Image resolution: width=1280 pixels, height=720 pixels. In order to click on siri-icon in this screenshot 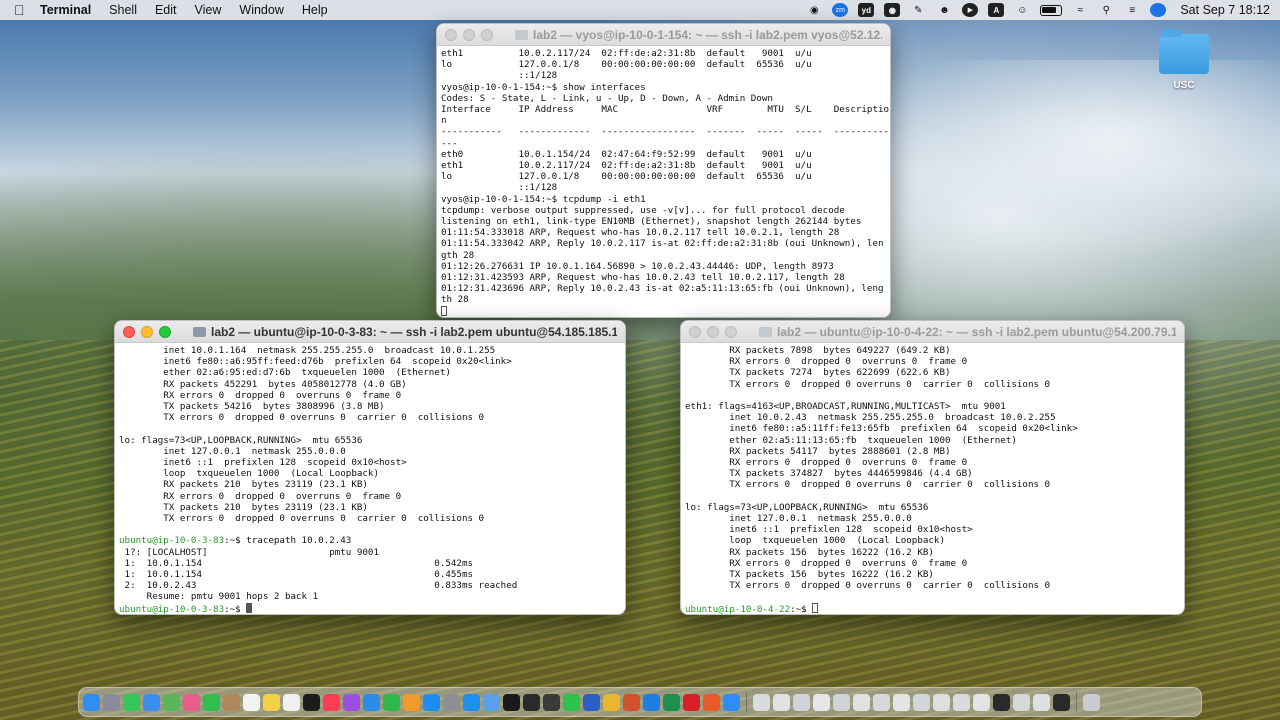, I will do `click(1158, 10)`.